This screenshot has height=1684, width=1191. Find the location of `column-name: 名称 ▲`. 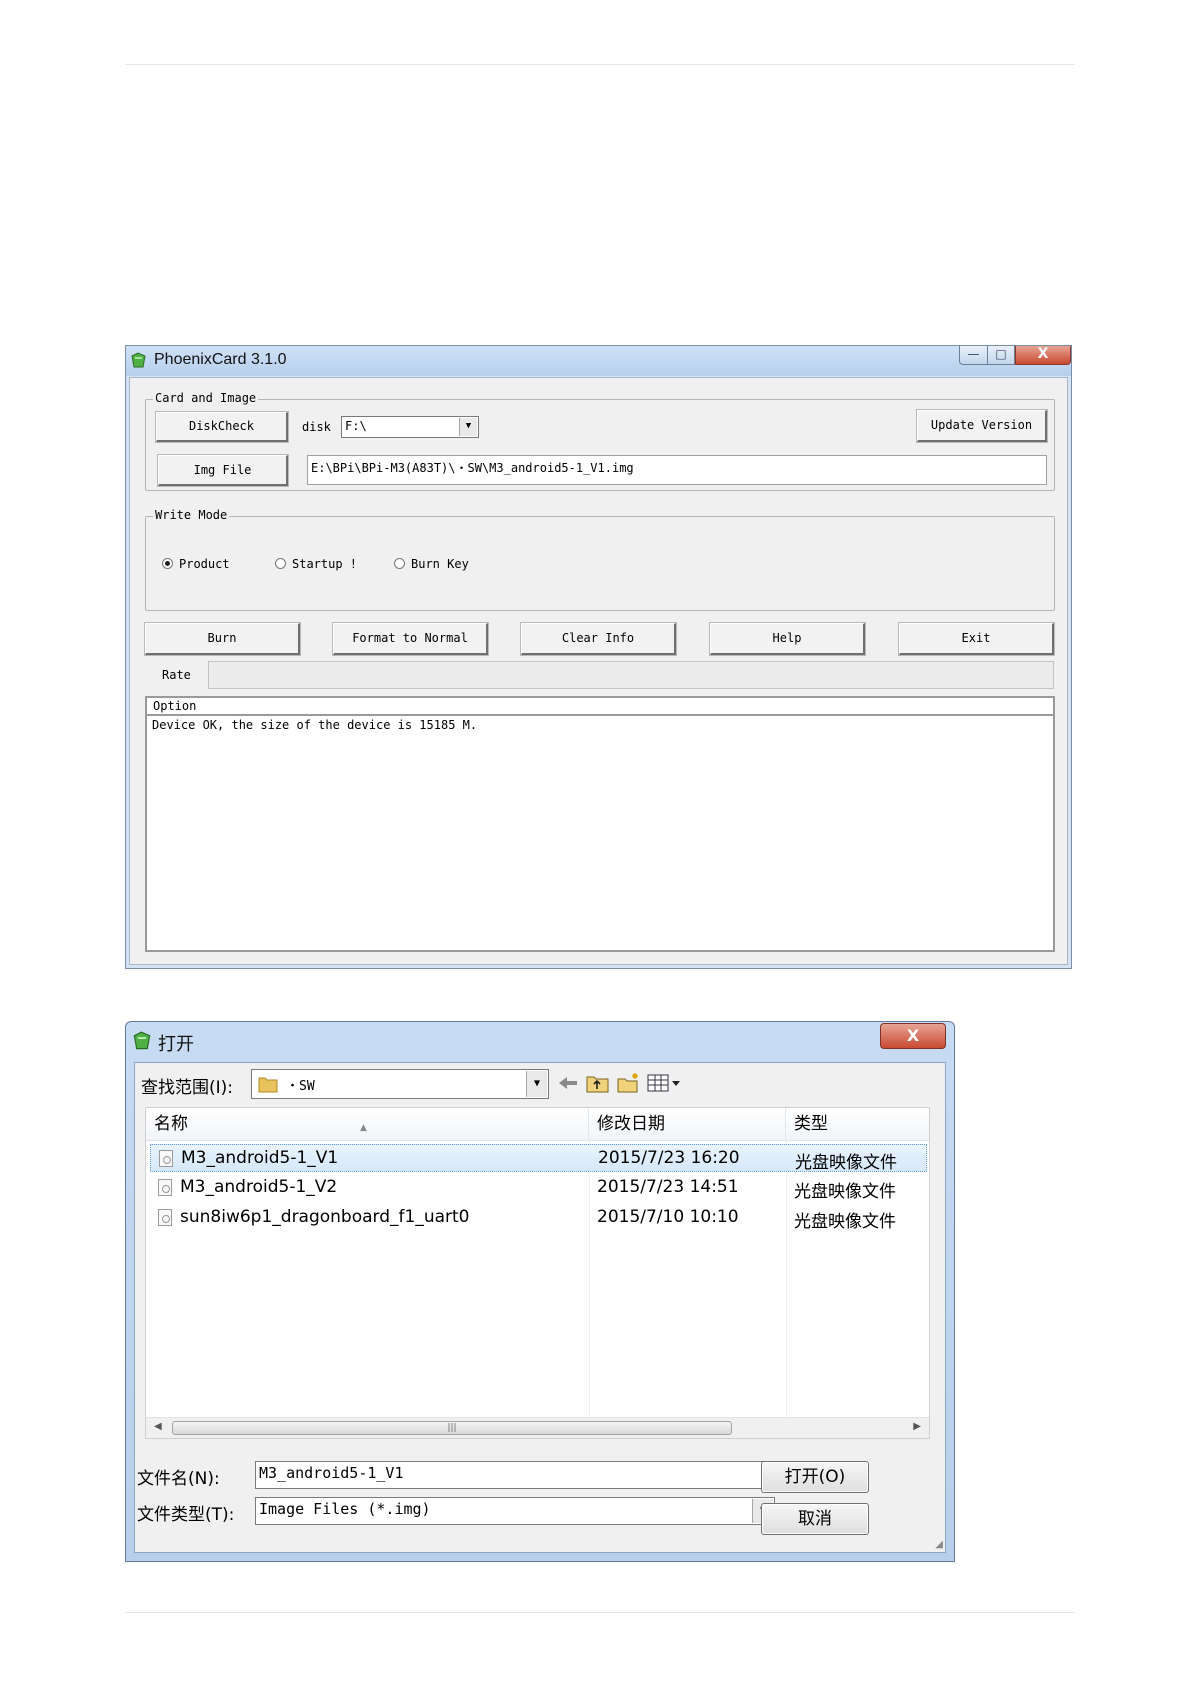

column-name: 名称 ▲ is located at coordinates (367, 1124).